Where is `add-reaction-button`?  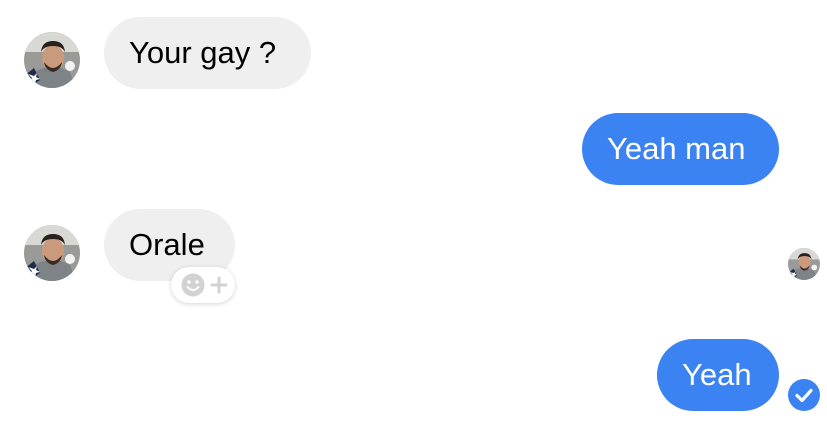 add-reaction-button is located at coordinates (203, 285).